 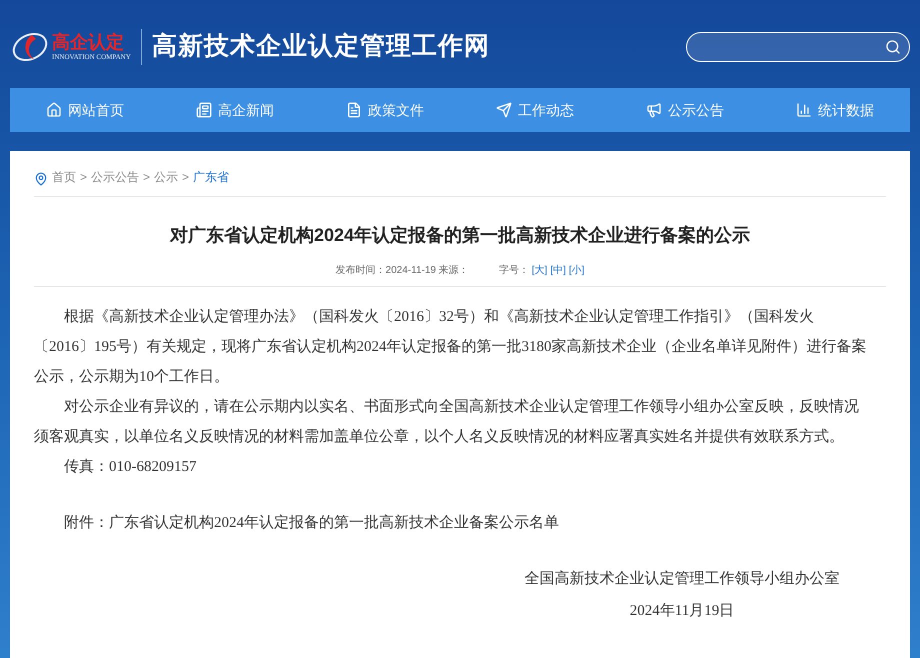 I want to click on megaphone-icon, so click(x=654, y=110).